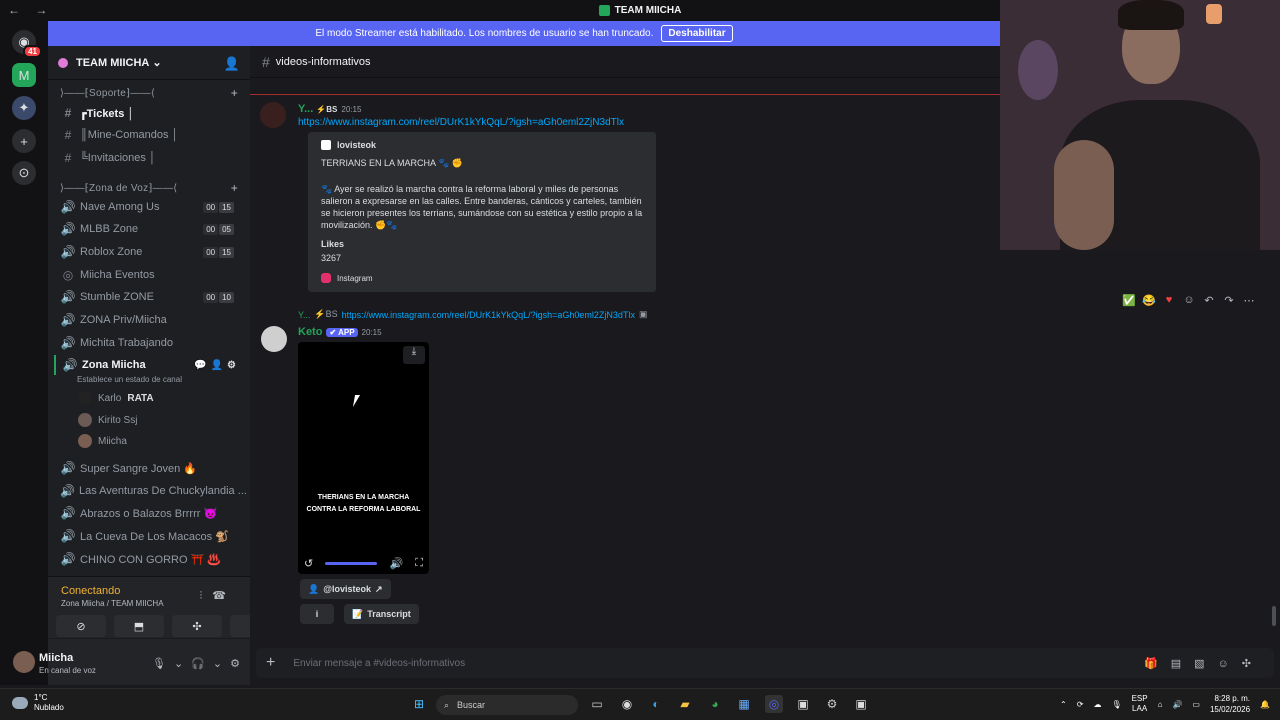 The width and height of the screenshot is (1280, 720). I want to click on replay-icon: ↺, so click(308, 563).